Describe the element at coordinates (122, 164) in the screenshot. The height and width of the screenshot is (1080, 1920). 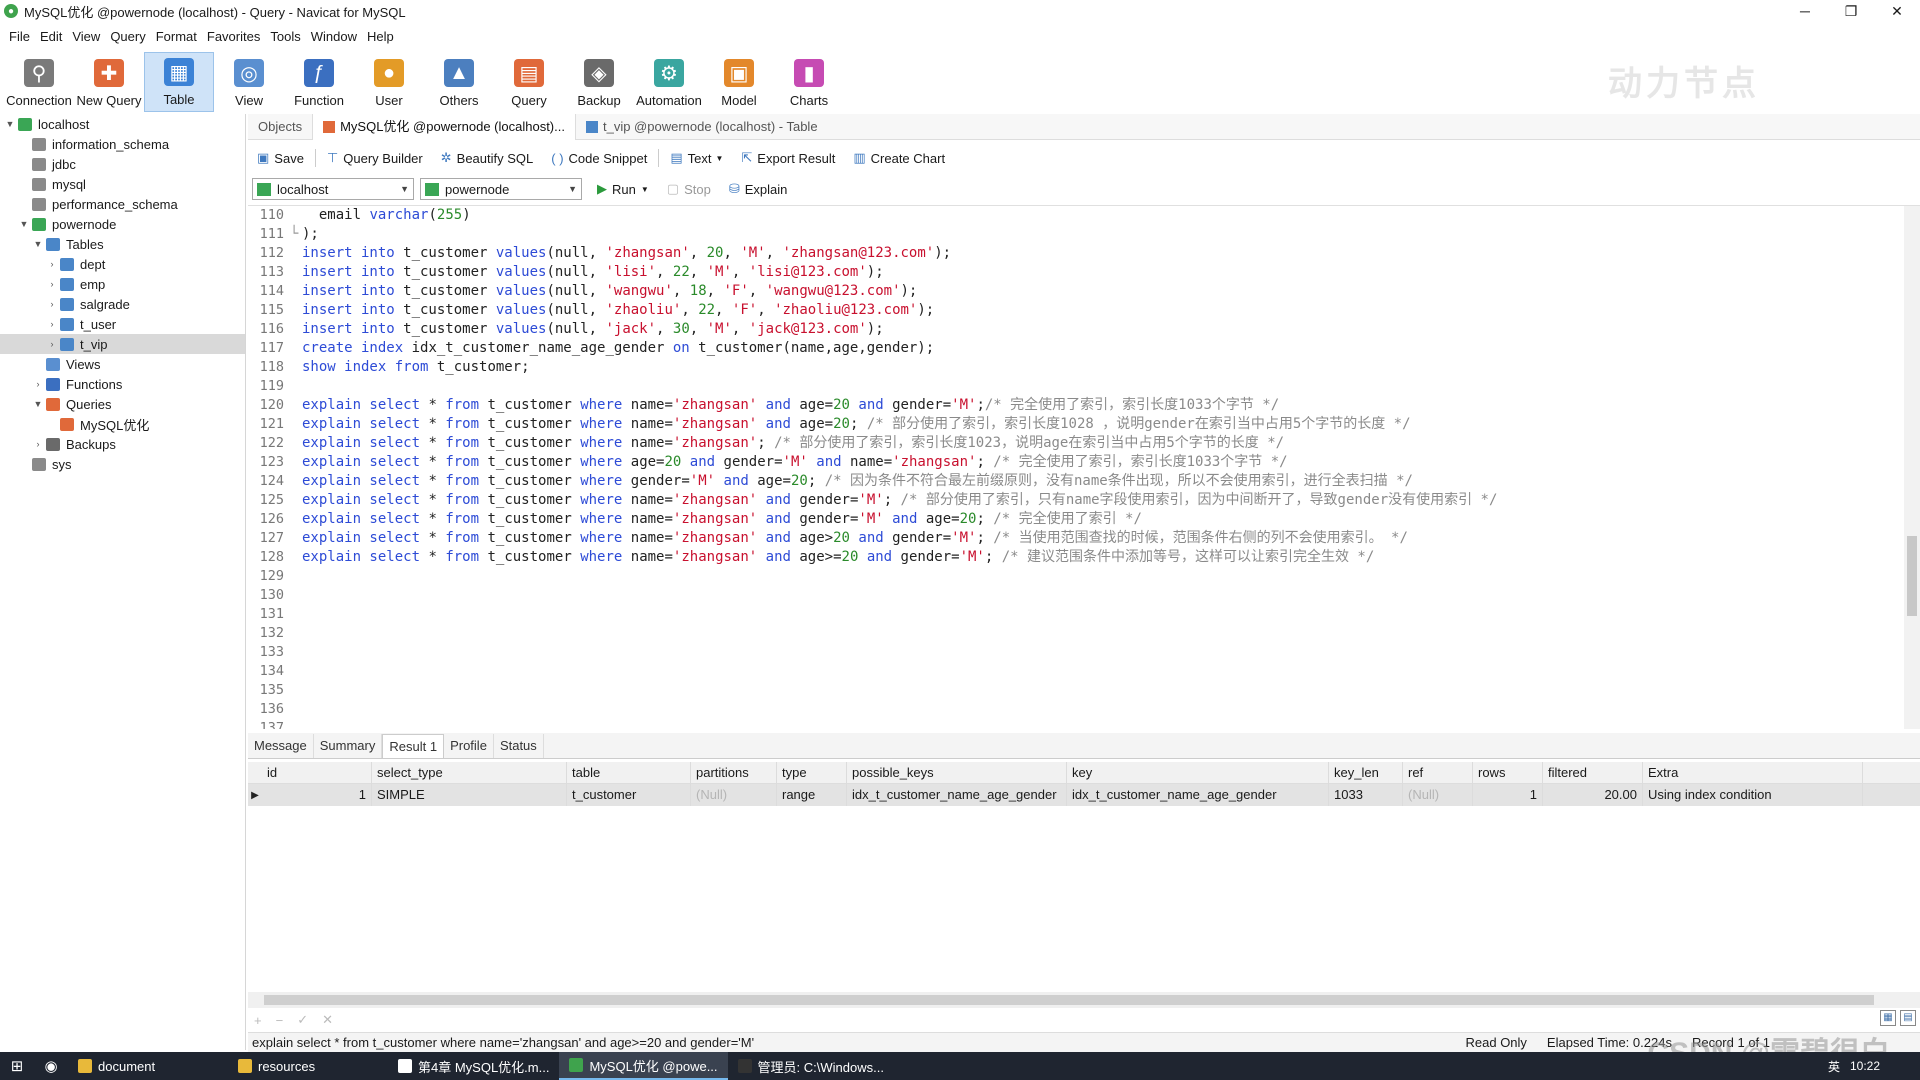
I see `tree-item-jdbc: jdbc` at that location.